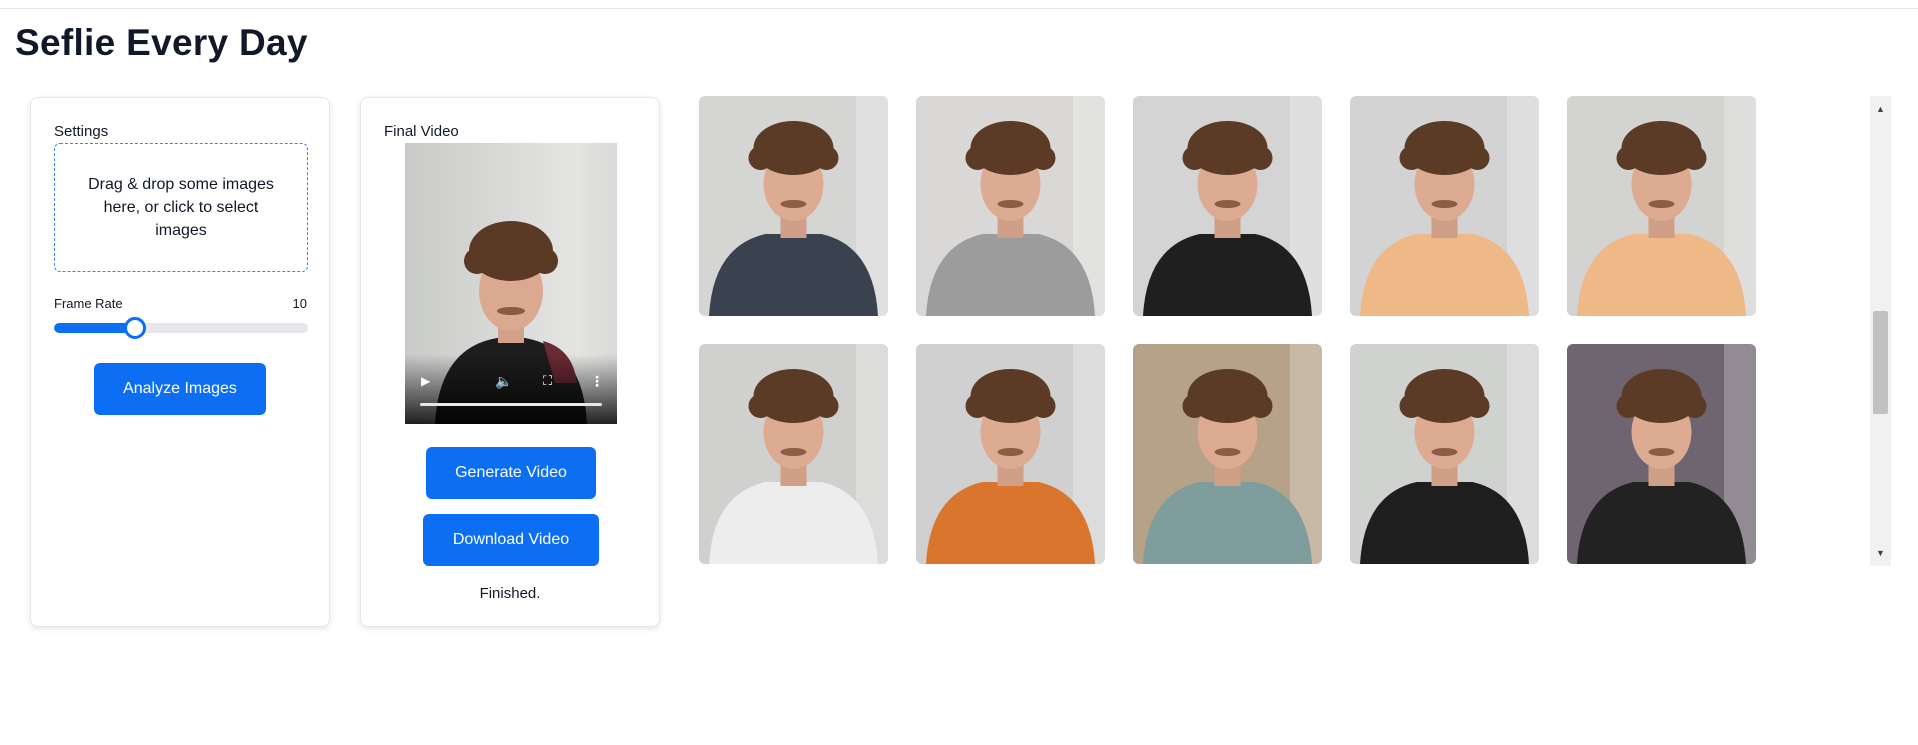 The height and width of the screenshot is (745, 1918). Describe the element at coordinates (135, 328) in the screenshot. I see `slider-thumb` at that location.